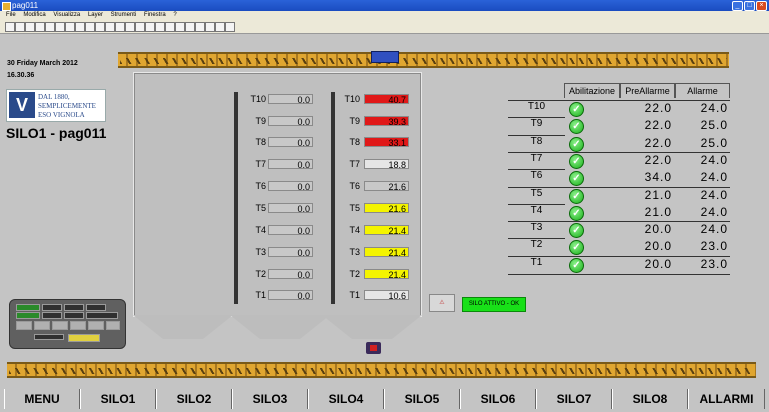  Describe the element at coordinates (658, 246) in the screenshot. I see `prealarm-value: 20.0` at that location.